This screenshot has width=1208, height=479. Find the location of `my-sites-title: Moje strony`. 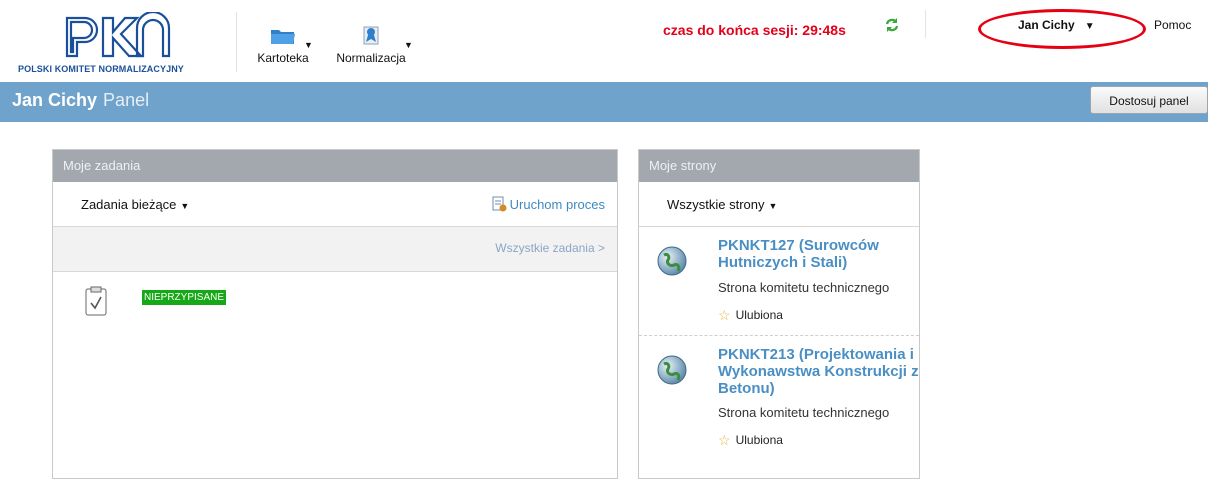

my-sites-title: Moje strony is located at coordinates (779, 166).